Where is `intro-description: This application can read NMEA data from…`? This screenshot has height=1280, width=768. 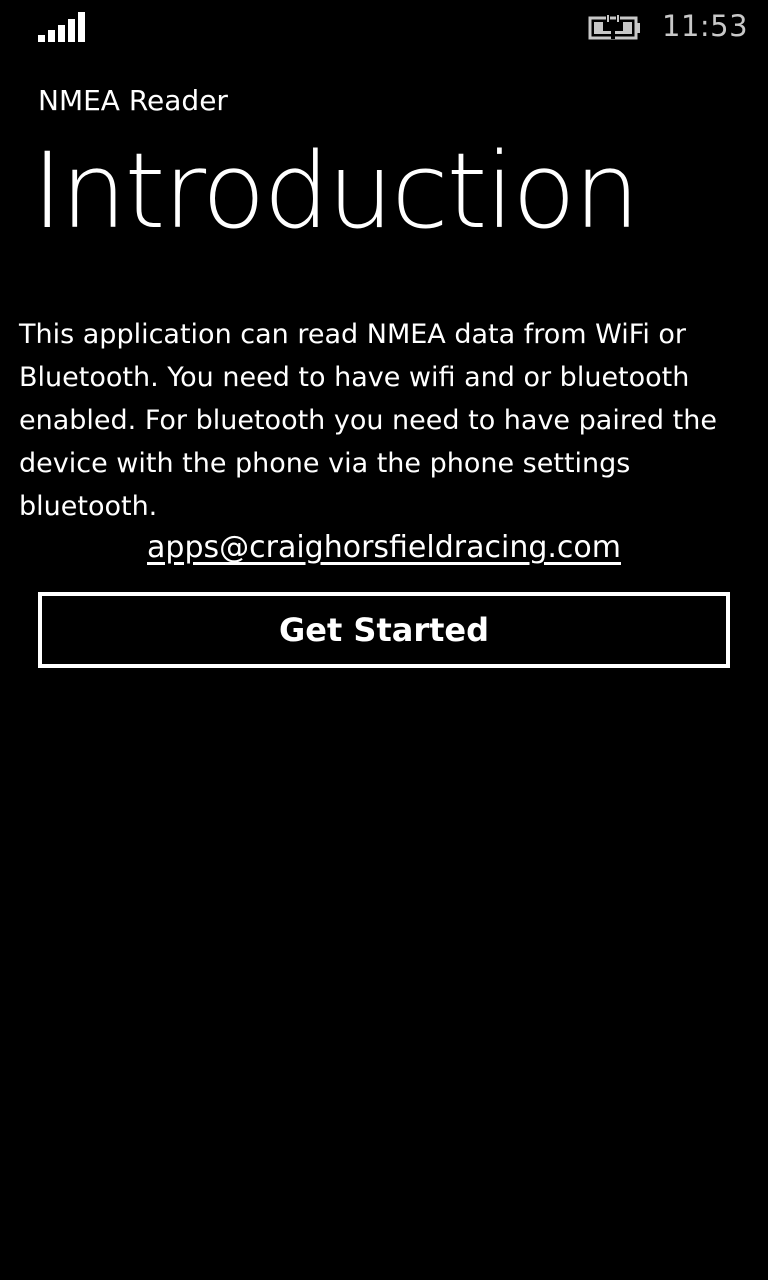
intro-description: This application can read NMEA data from… is located at coordinates (368, 420).